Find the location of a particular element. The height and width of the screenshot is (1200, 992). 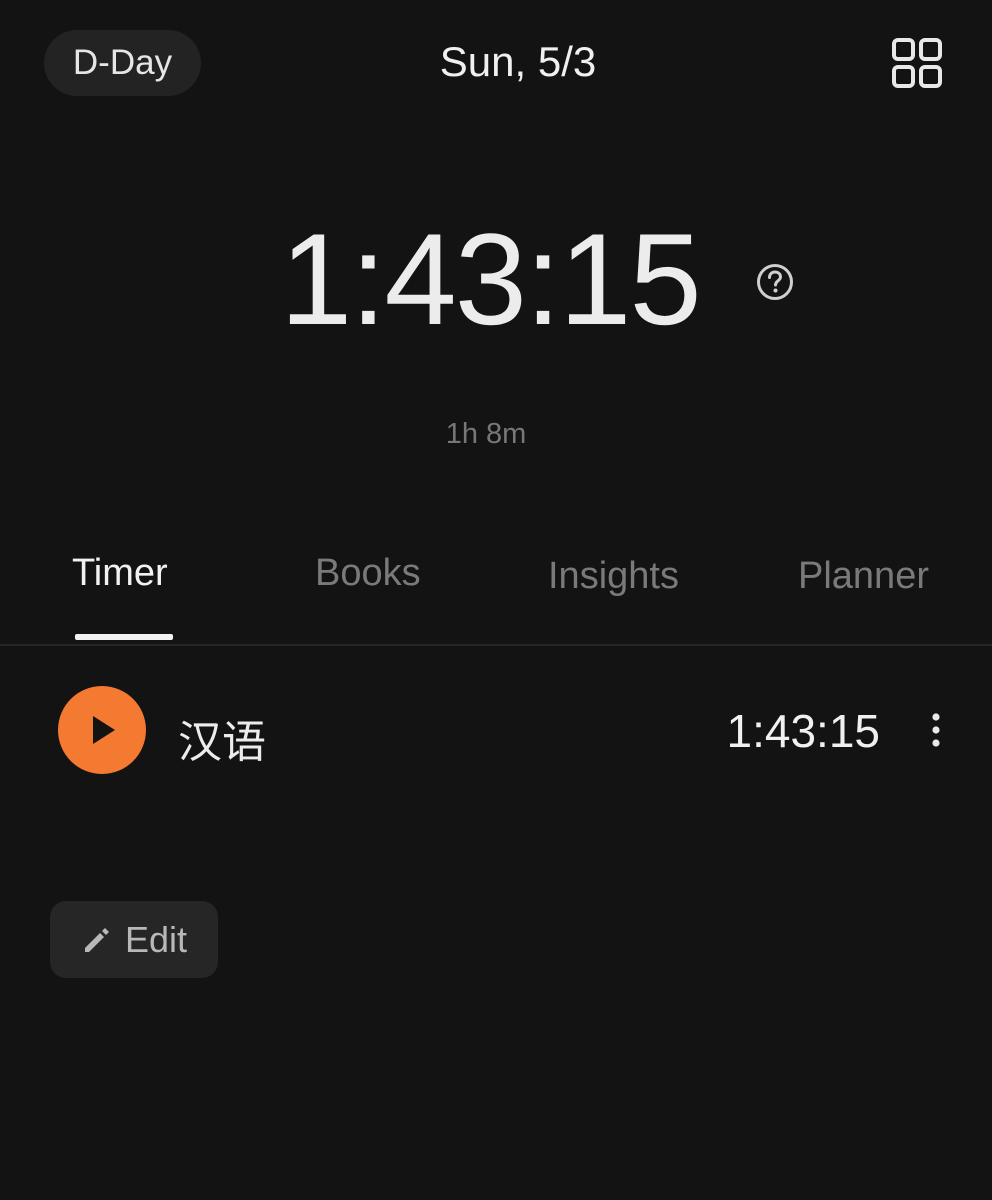

sub-duration: 1h 8m is located at coordinates (486, 434).